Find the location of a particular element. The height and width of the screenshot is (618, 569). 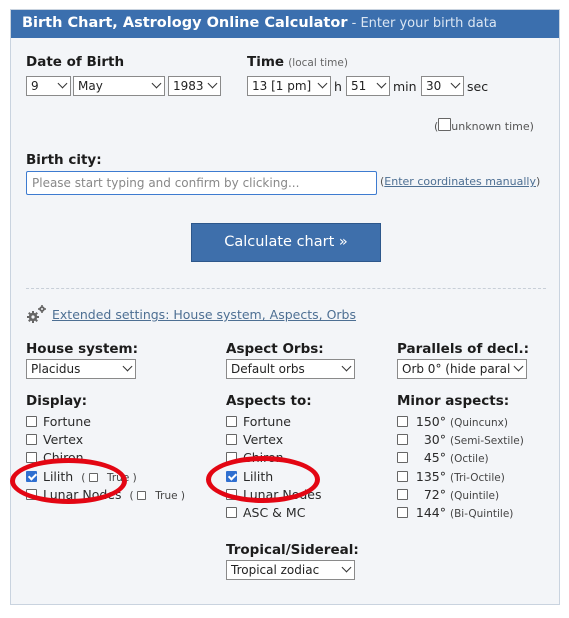

aspects-to-label: Aspects to: is located at coordinates (269, 401).